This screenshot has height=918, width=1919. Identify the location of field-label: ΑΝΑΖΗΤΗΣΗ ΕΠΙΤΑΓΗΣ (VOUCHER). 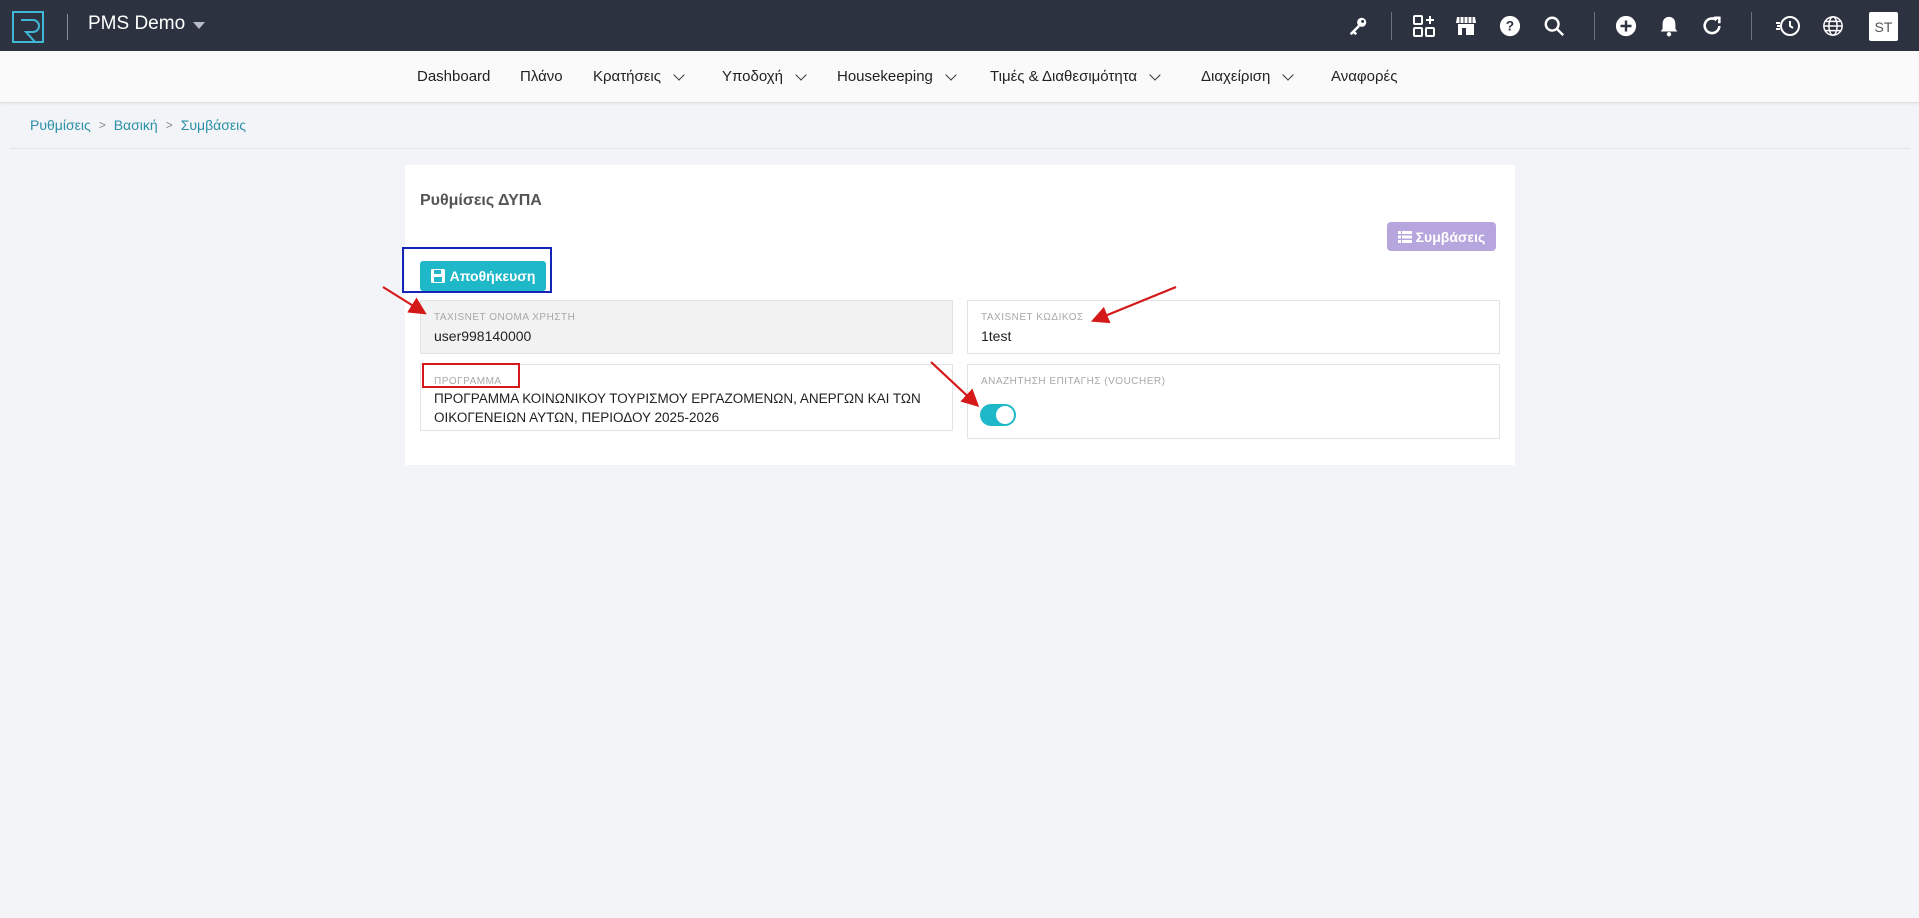
(1073, 381).